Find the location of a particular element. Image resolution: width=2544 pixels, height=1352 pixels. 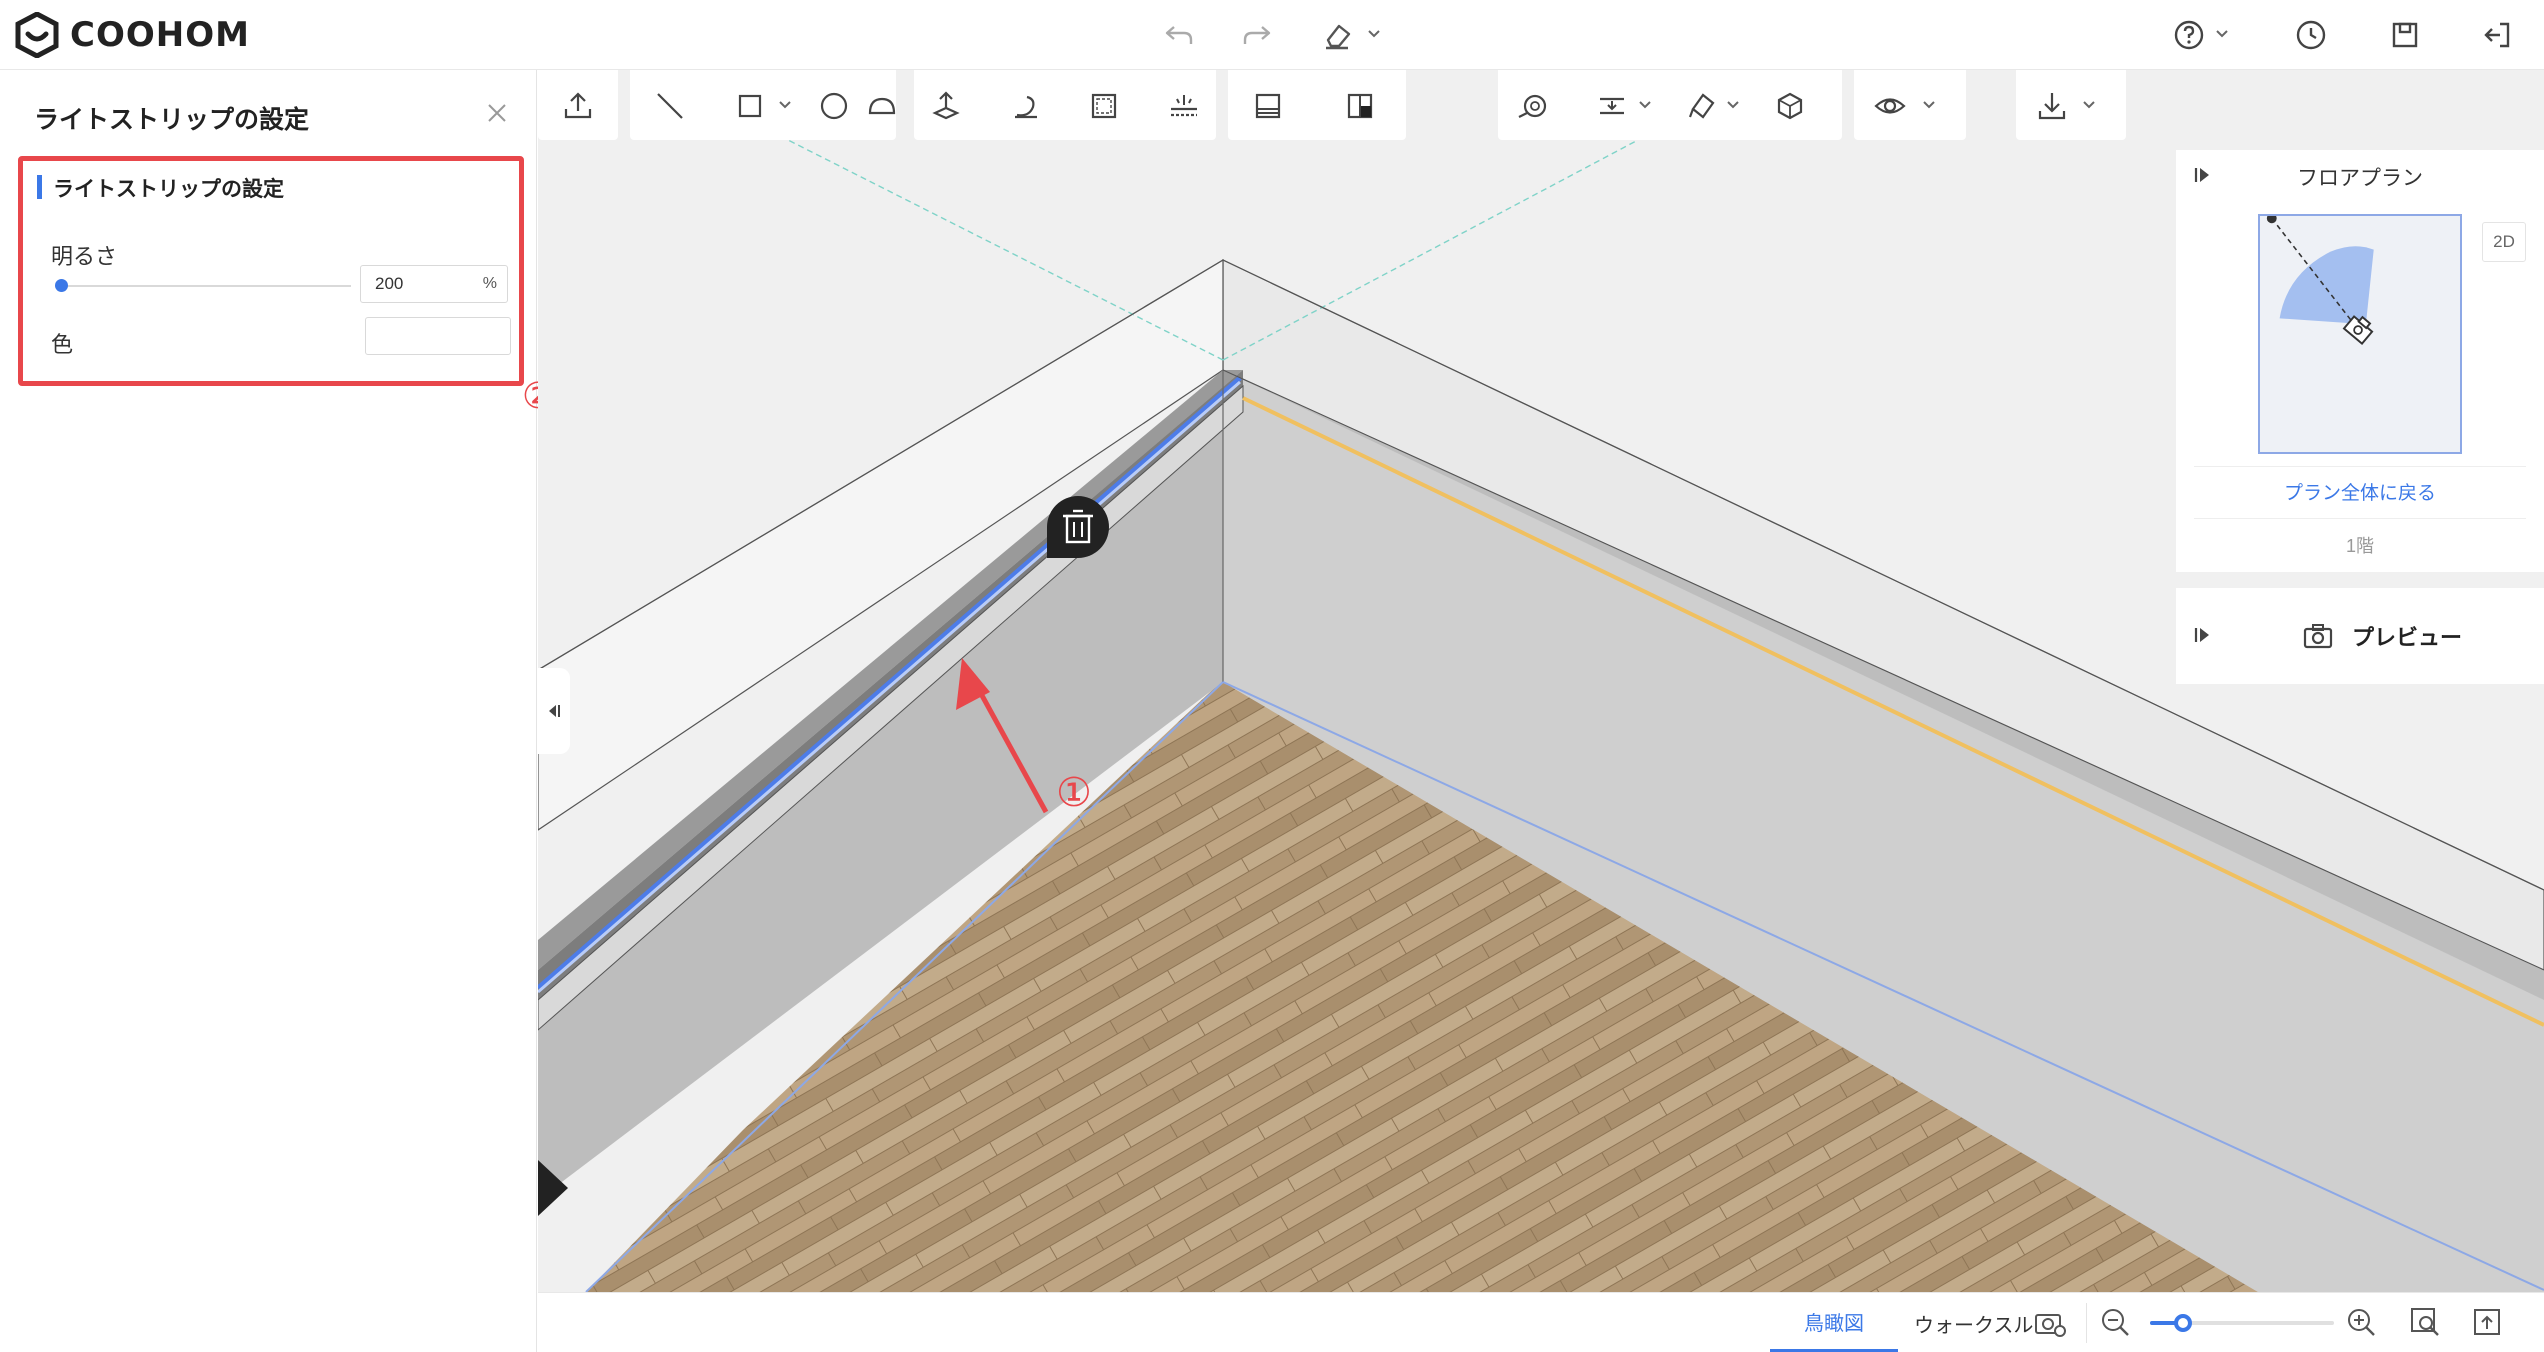

zoom-slider-handle is located at coordinates (2183, 1323).